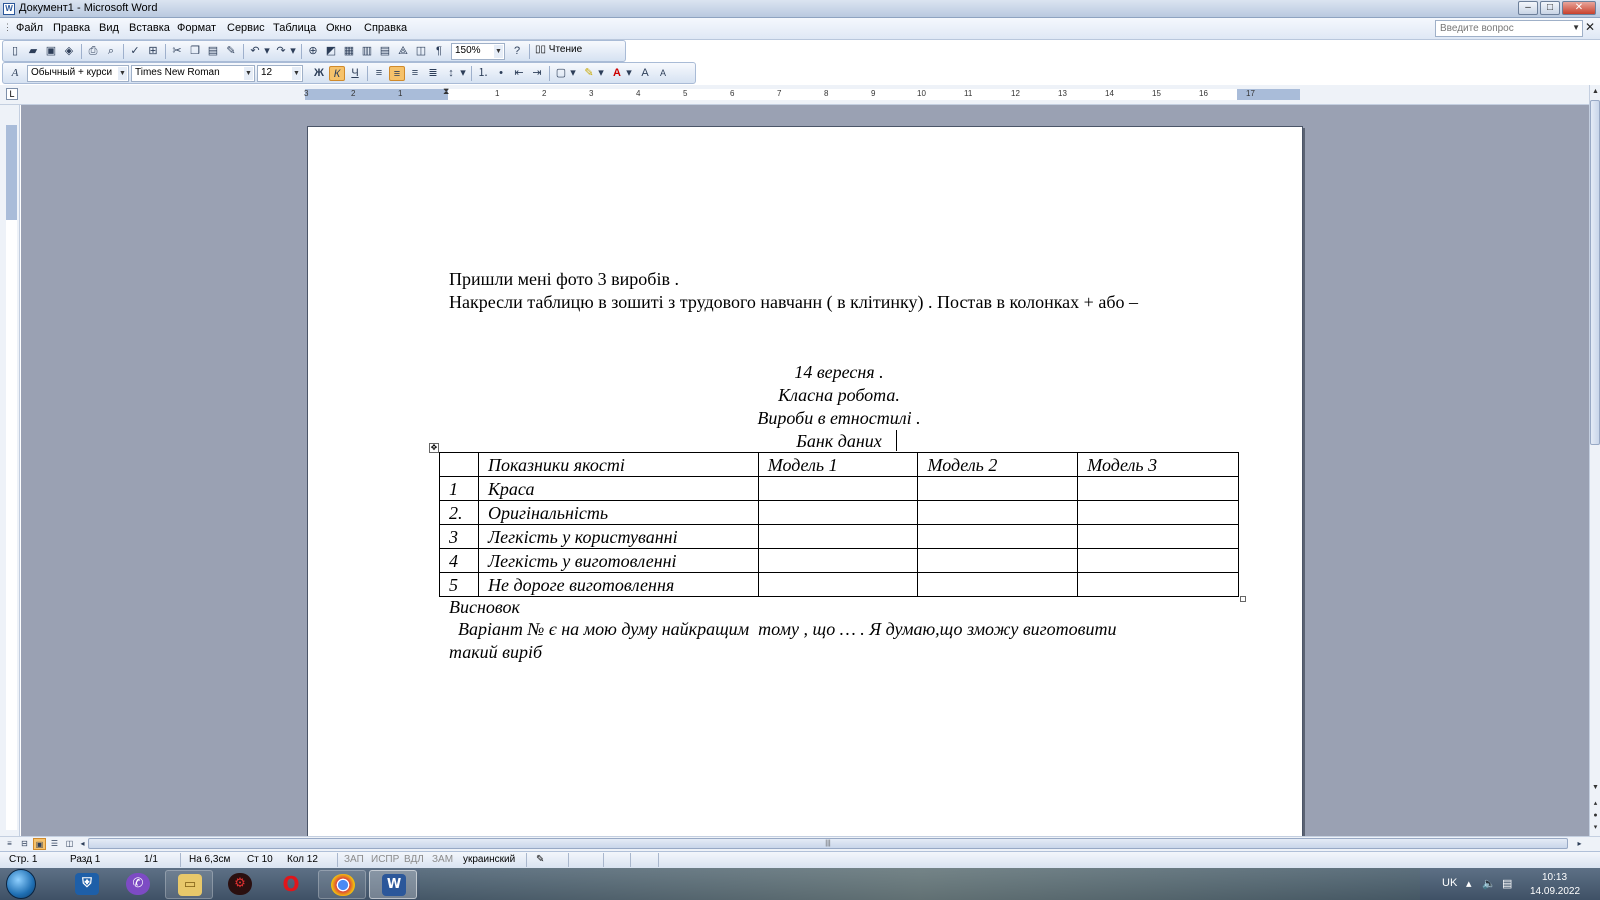 This screenshot has height=900, width=1600. What do you see at coordinates (1528, 8) in the screenshot?
I see `minimize-button: –` at bounding box center [1528, 8].